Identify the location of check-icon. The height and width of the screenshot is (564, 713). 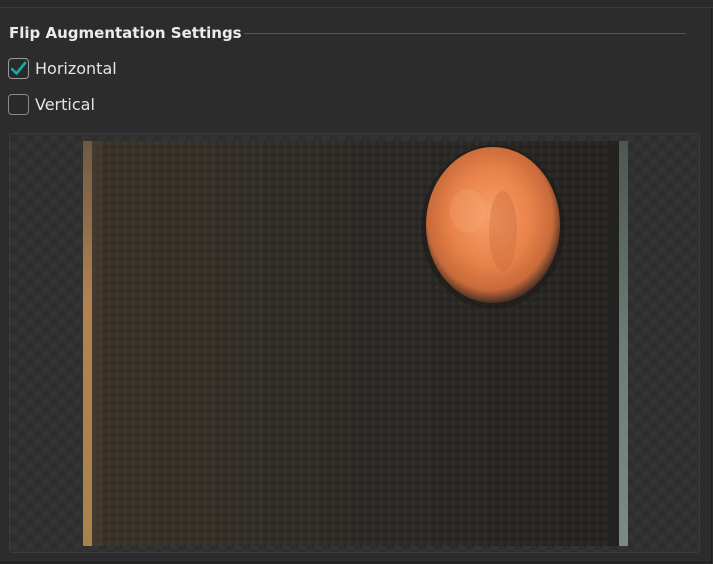
(18, 68).